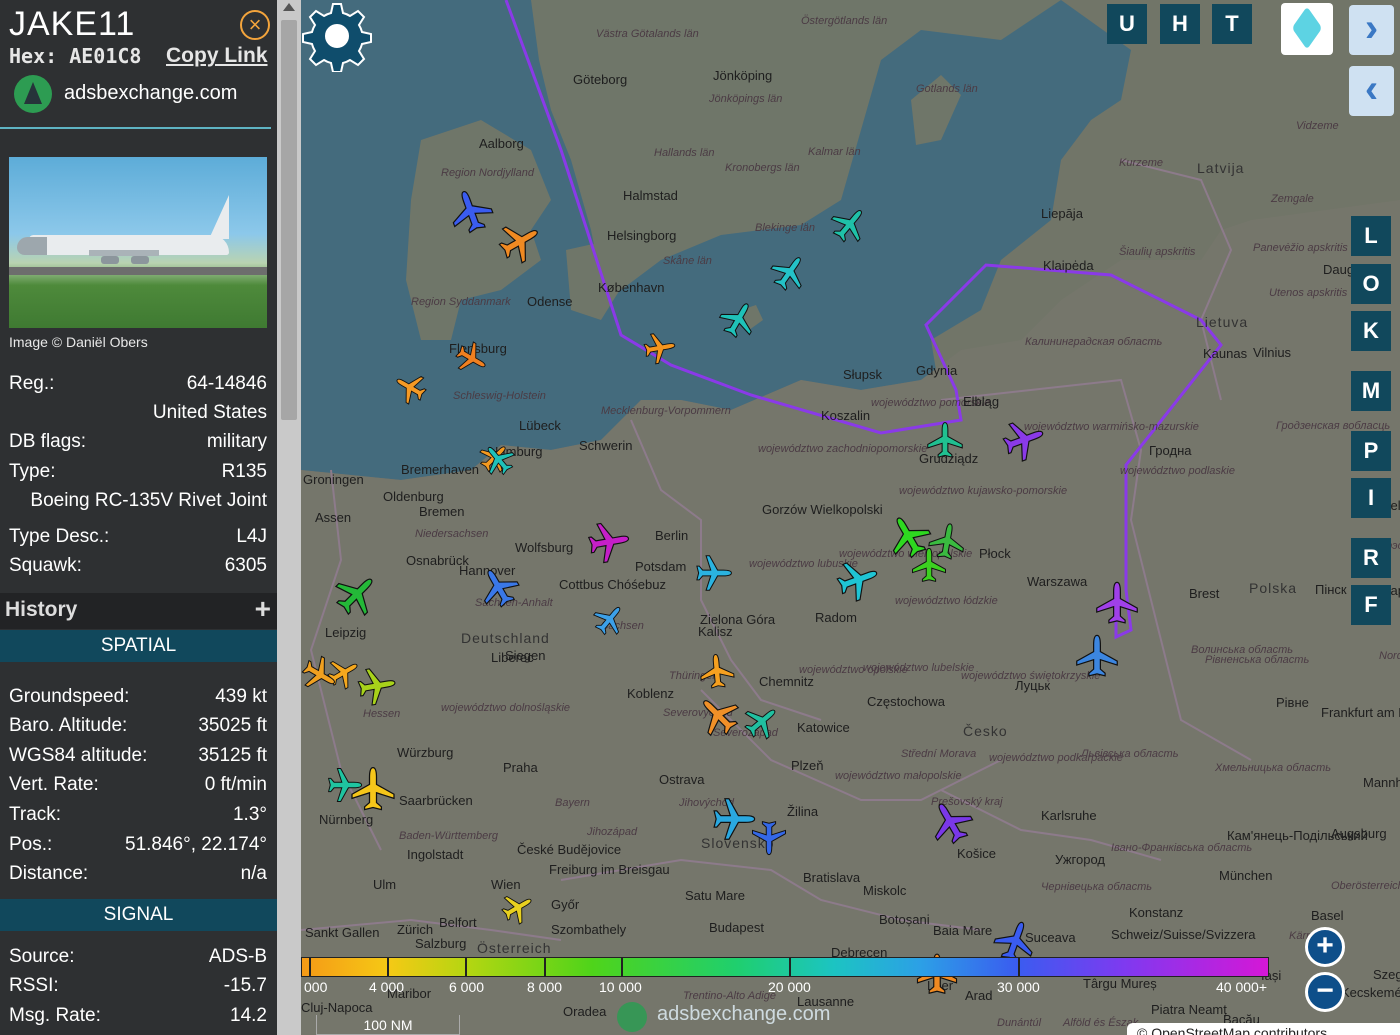 This screenshot has width=1400, height=1035. What do you see at coordinates (263, 609) in the screenshot?
I see `expand-plus-icon: +` at bounding box center [263, 609].